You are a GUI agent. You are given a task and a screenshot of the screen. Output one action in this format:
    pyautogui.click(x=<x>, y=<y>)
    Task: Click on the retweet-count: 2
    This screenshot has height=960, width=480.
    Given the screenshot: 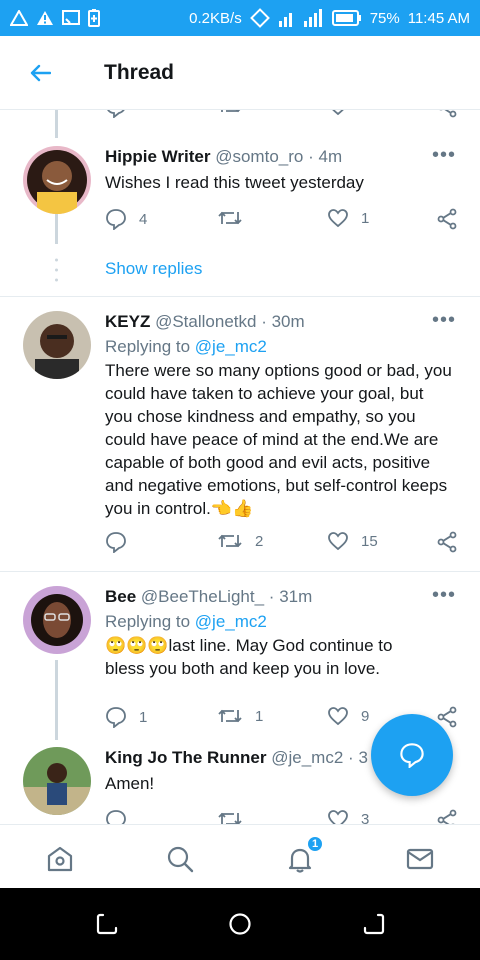 What is the action you would take?
    pyautogui.click(x=259, y=541)
    